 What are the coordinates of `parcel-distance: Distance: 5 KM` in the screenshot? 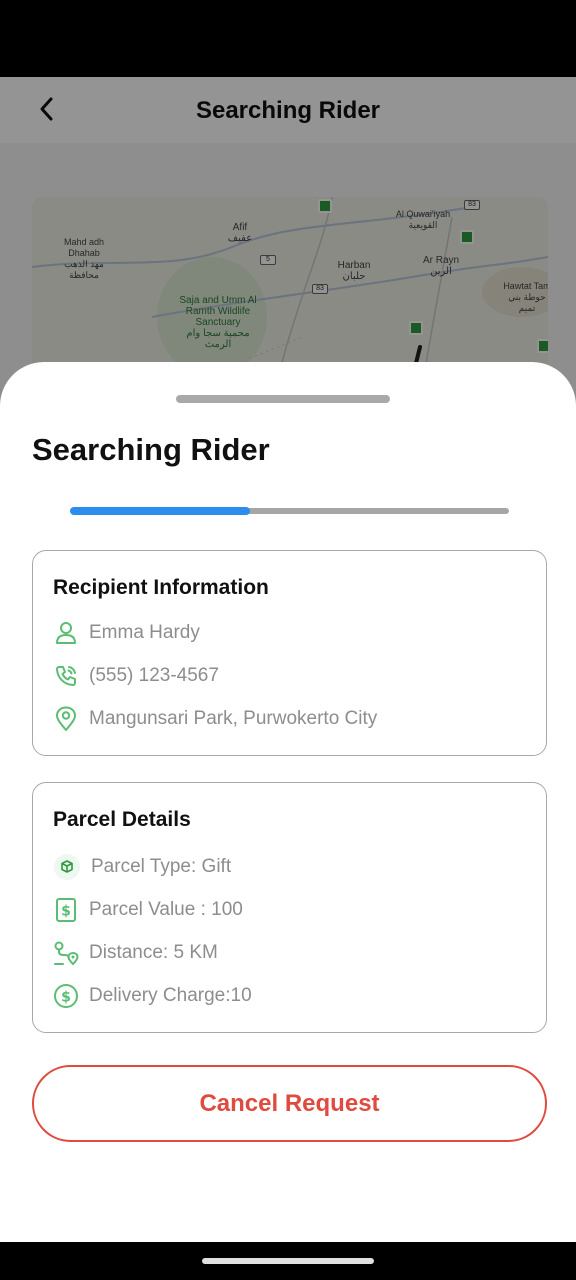 It's located at (153, 952).